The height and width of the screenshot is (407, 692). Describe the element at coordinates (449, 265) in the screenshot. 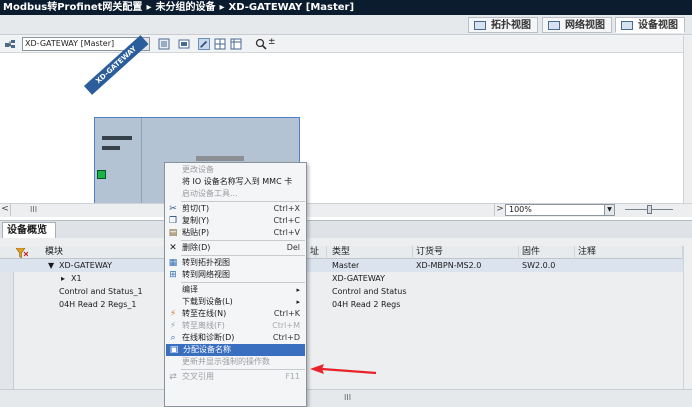

I see `cell-order-number: XD-MBPN-MS2.0` at that location.